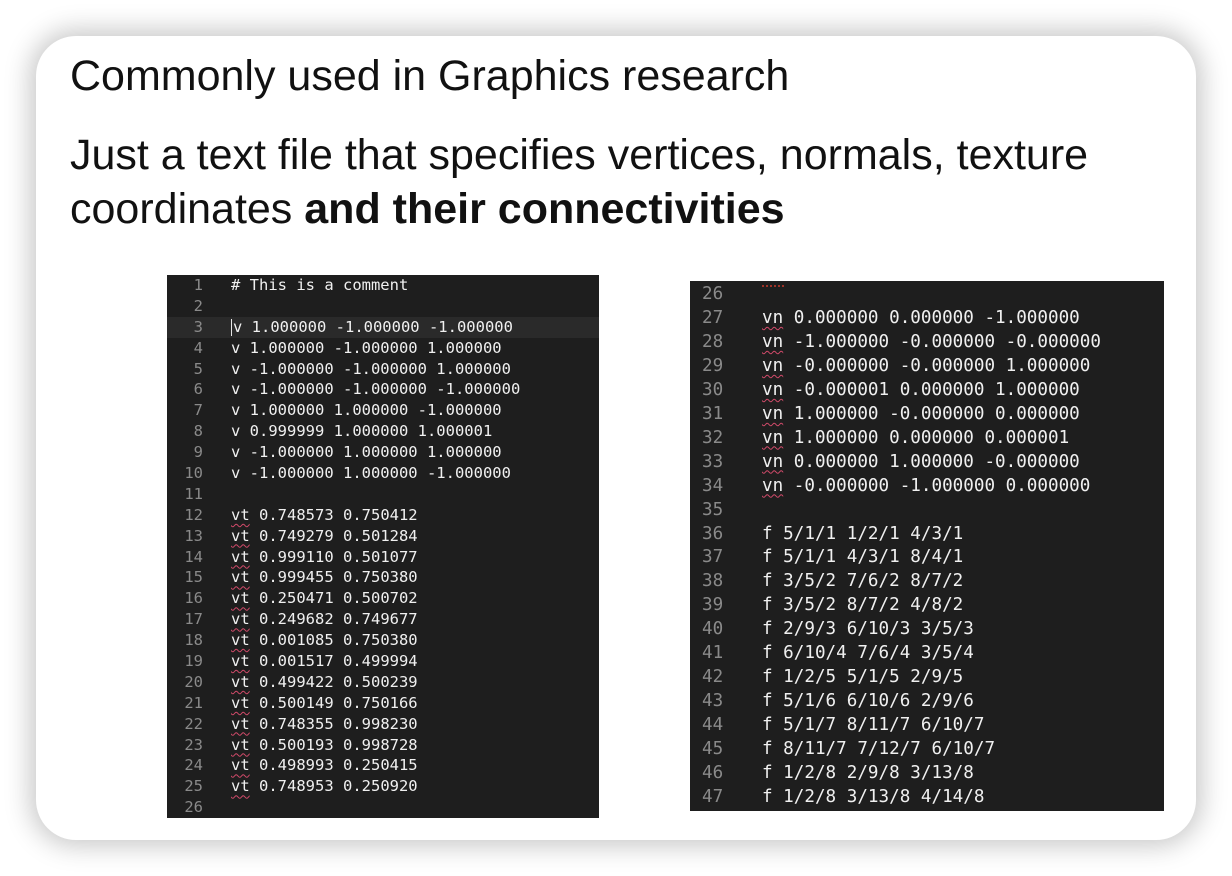  Describe the element at coordinates (713, 317) in the screenshot. I see `line-number: 27` at that location.